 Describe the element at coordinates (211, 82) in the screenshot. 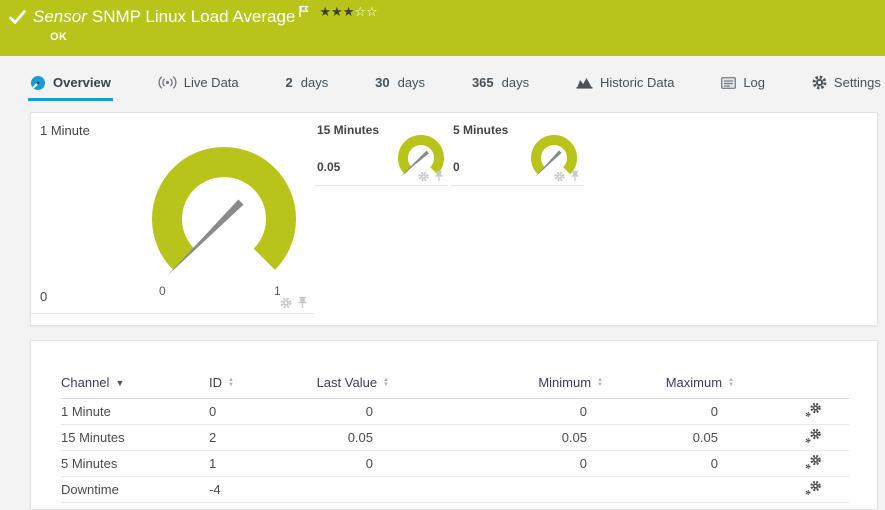

I see `tab-label: Live Data` at that location.